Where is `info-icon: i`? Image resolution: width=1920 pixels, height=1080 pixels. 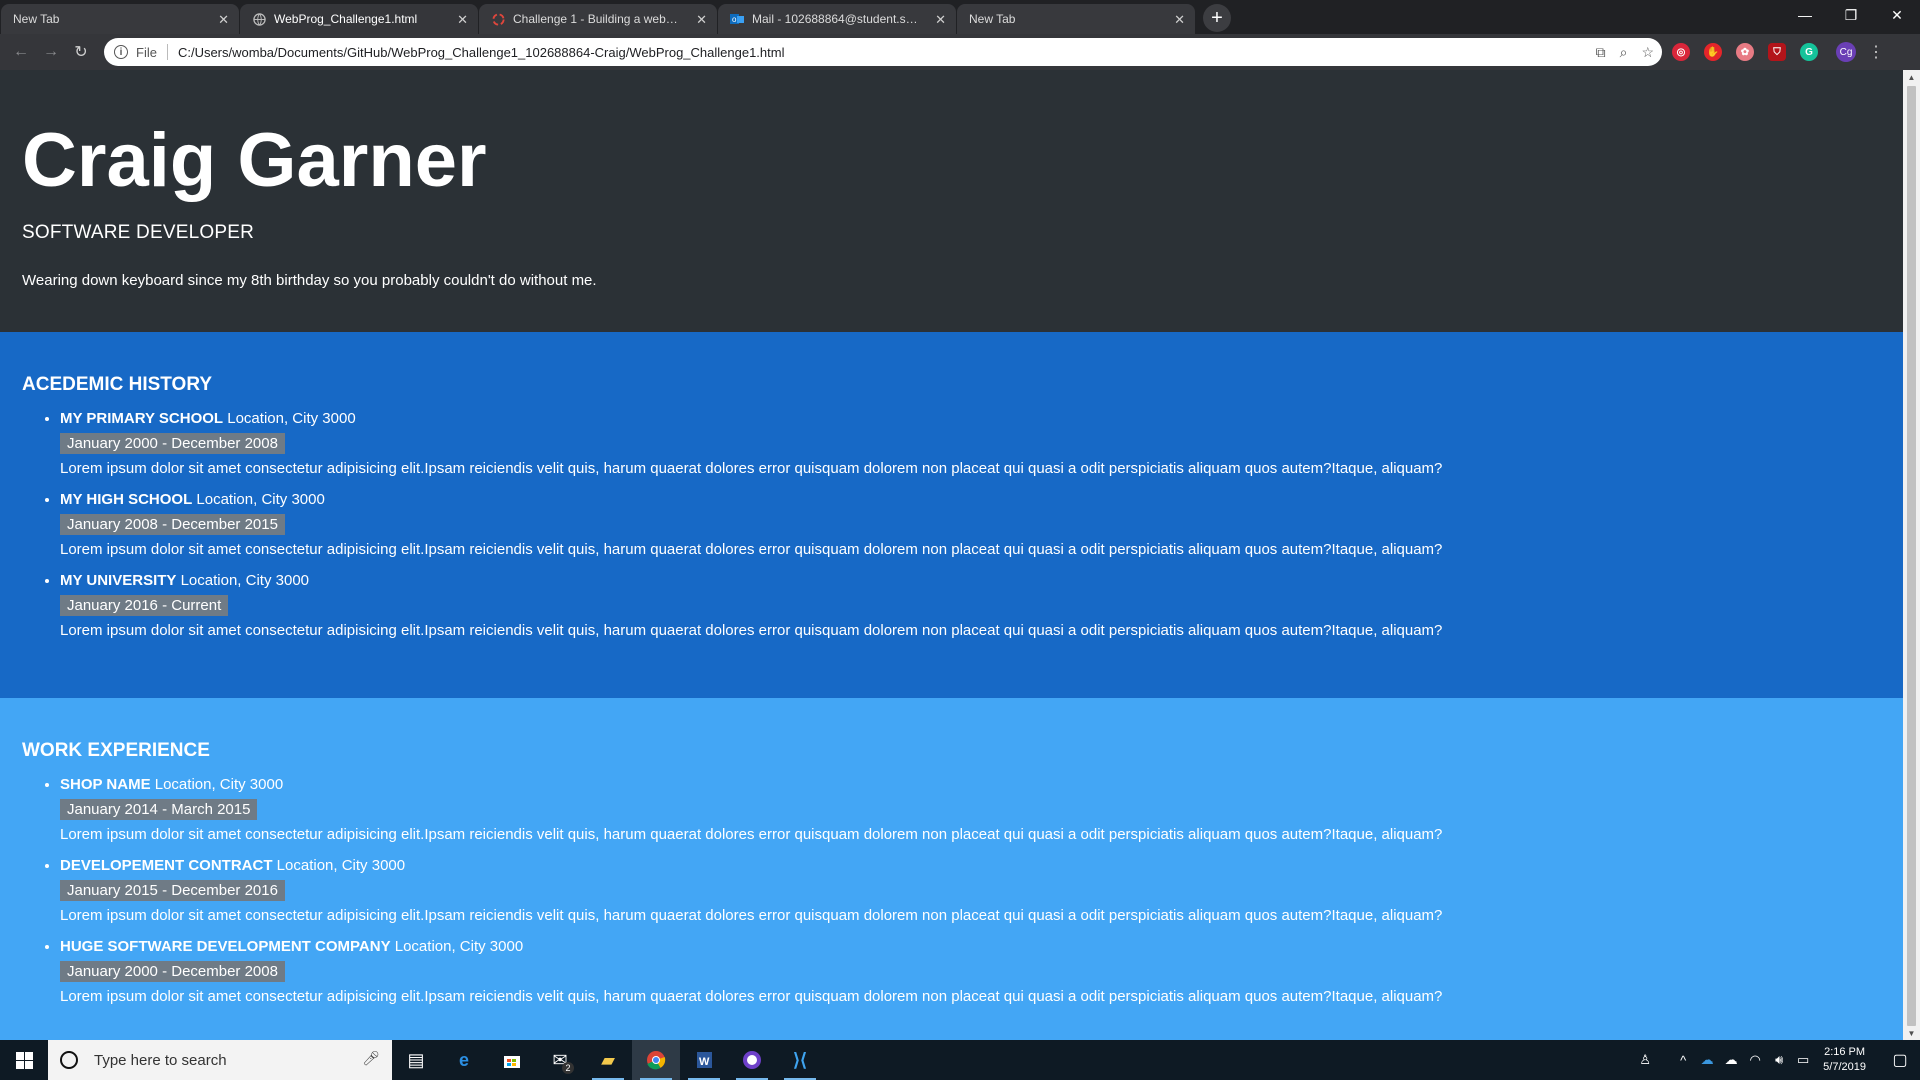 info-icon: i is located at coordinates (121, 52).